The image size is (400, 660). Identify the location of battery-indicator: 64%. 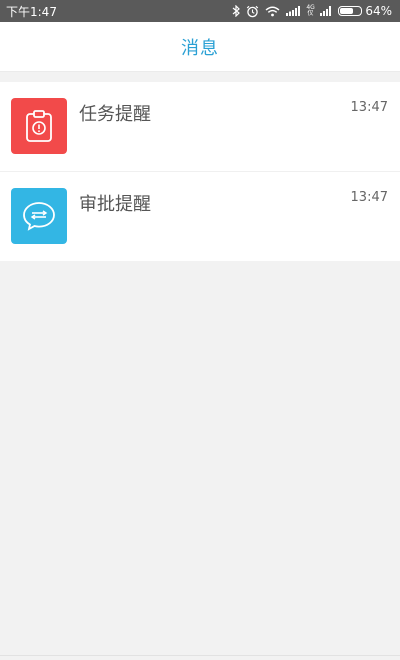
(365, 11).